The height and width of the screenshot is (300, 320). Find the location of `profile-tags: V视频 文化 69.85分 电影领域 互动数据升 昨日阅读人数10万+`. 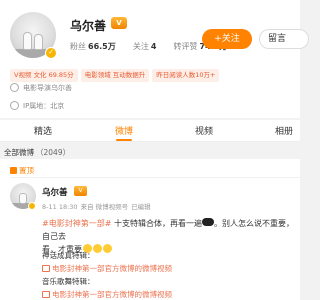

profile-tags: V视频 文化 69.85分 电影领域 互动数据升 昨日阅读人数10万+ is located at coordinates (116, 72).